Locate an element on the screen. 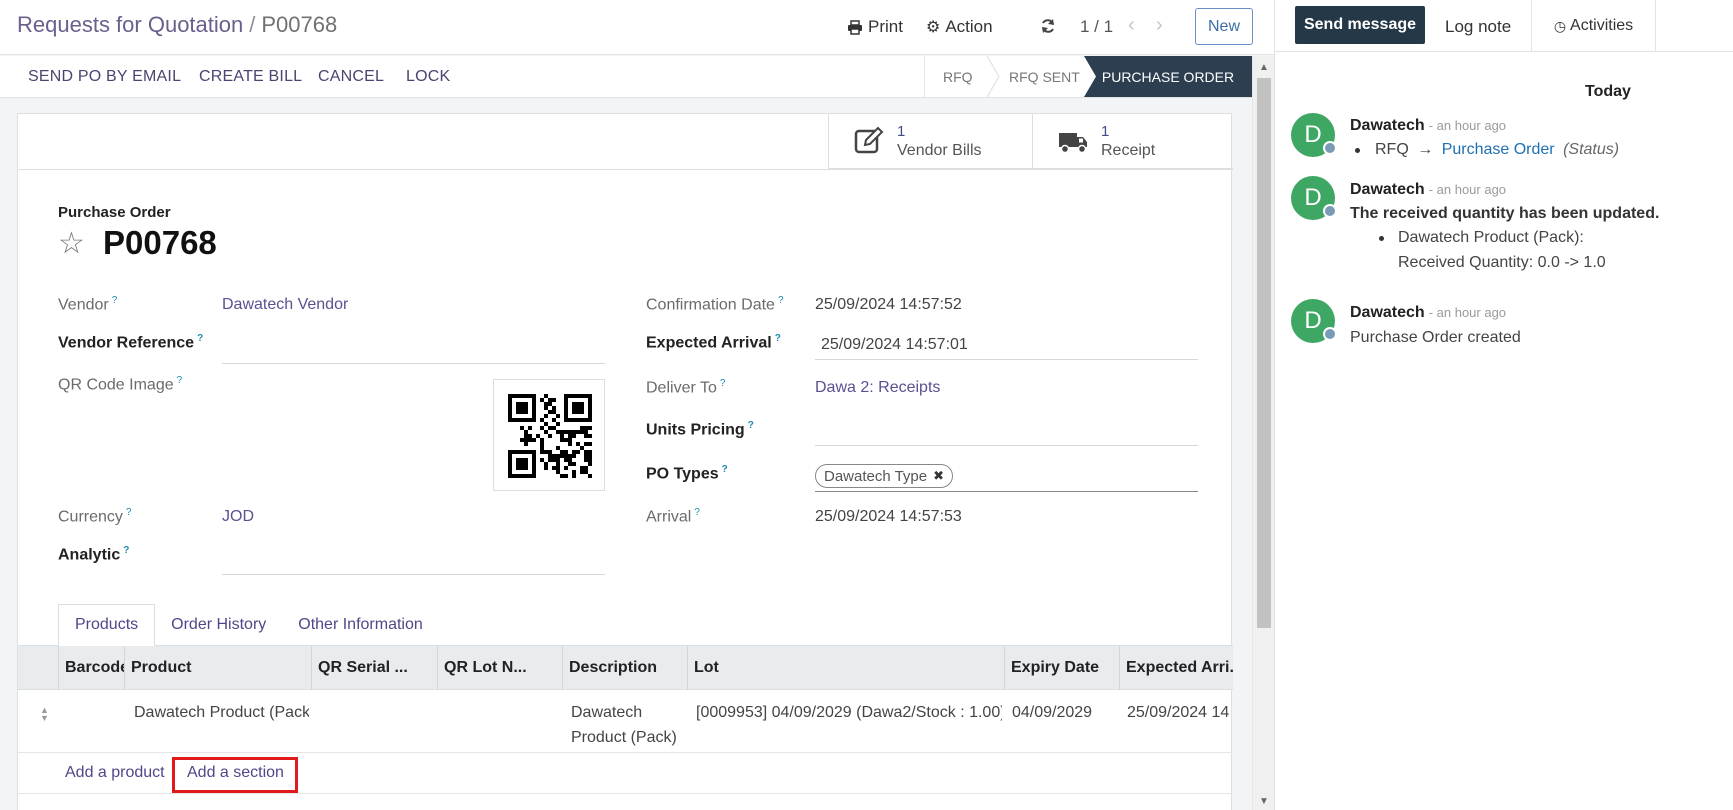  column-lot: Lot is located at coordinates (845, 668).